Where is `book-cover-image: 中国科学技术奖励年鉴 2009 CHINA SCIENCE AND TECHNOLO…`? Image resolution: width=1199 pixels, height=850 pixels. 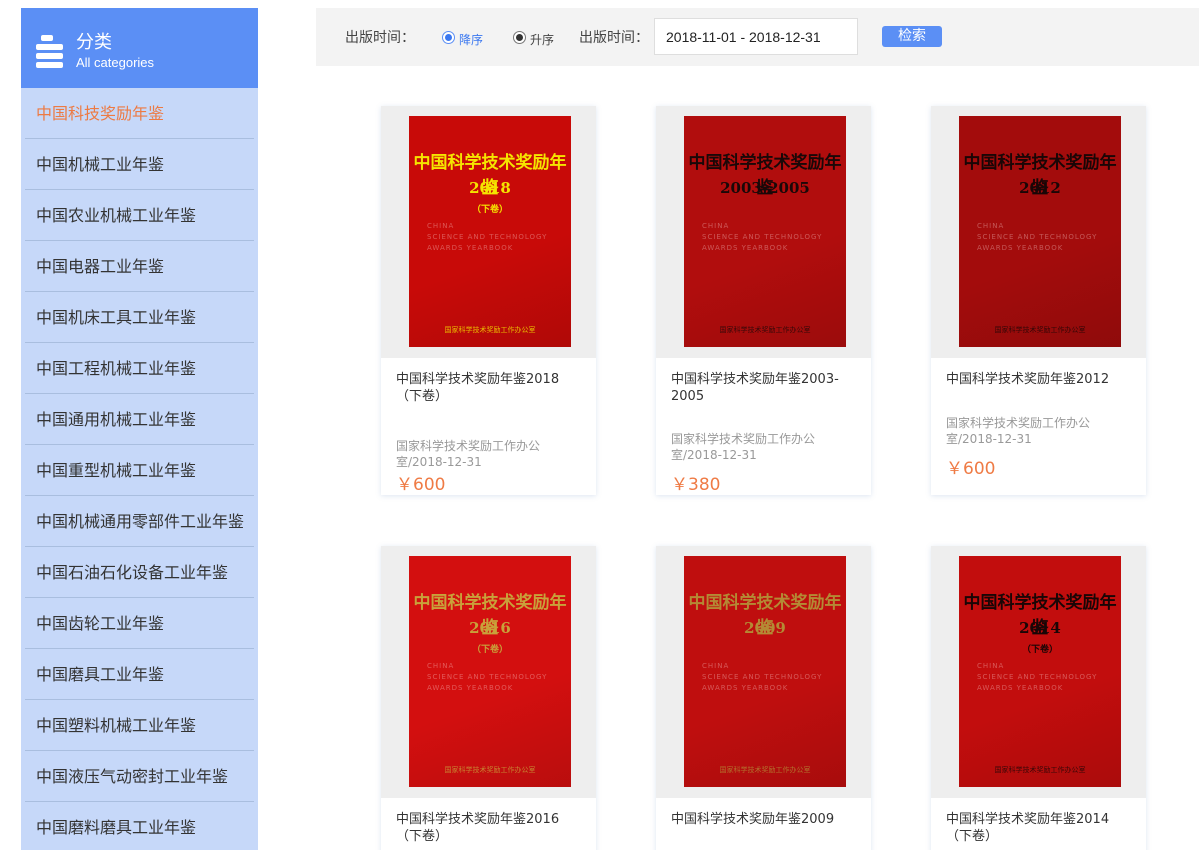
book-cover-image: 中国科学技术奖励年鉴 2009 CHINA SCIENCE AND TECHNOLO… is located at coordinates (765, 671).